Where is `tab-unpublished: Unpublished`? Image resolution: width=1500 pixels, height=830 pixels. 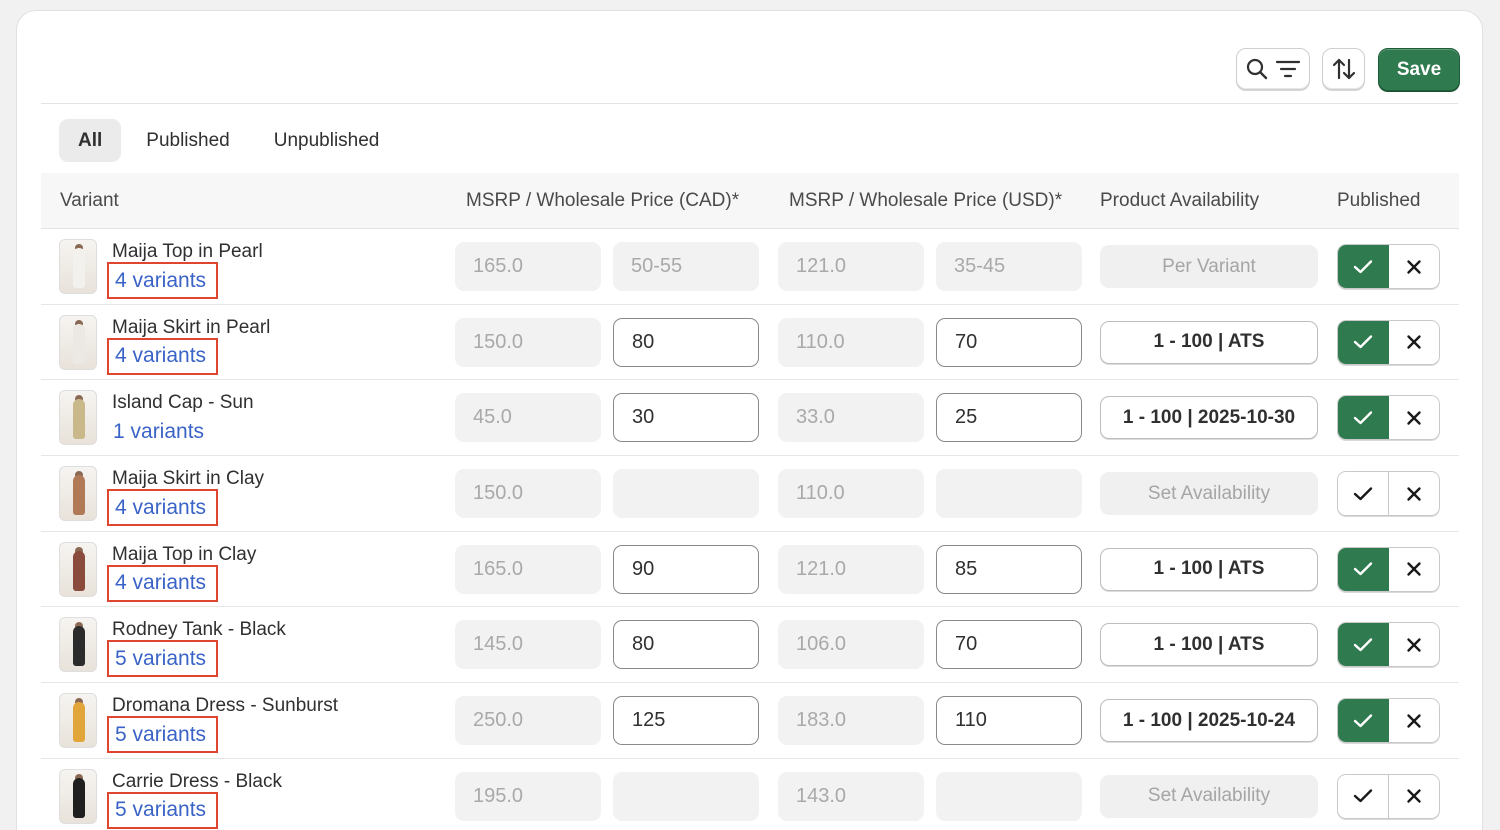
tab-unpublished: Unpublished is located at coordinates (327, 140).